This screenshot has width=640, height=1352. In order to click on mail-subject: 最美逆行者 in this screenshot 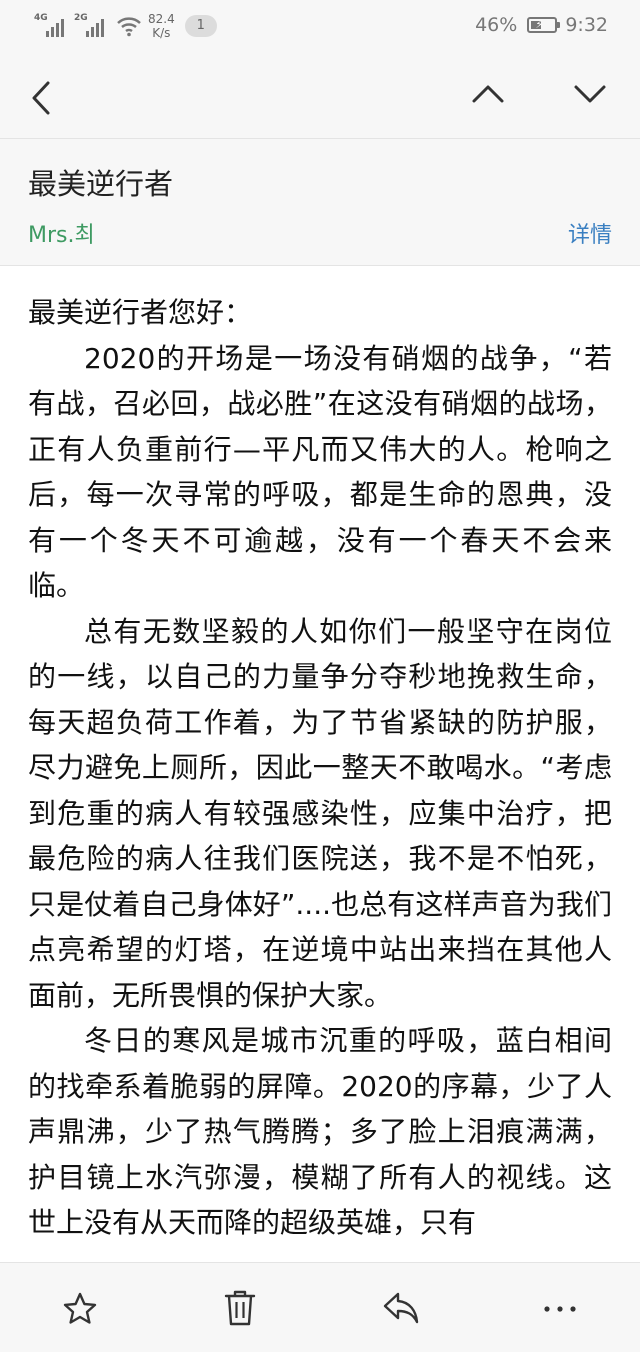, I will do `click(101, 184)`.